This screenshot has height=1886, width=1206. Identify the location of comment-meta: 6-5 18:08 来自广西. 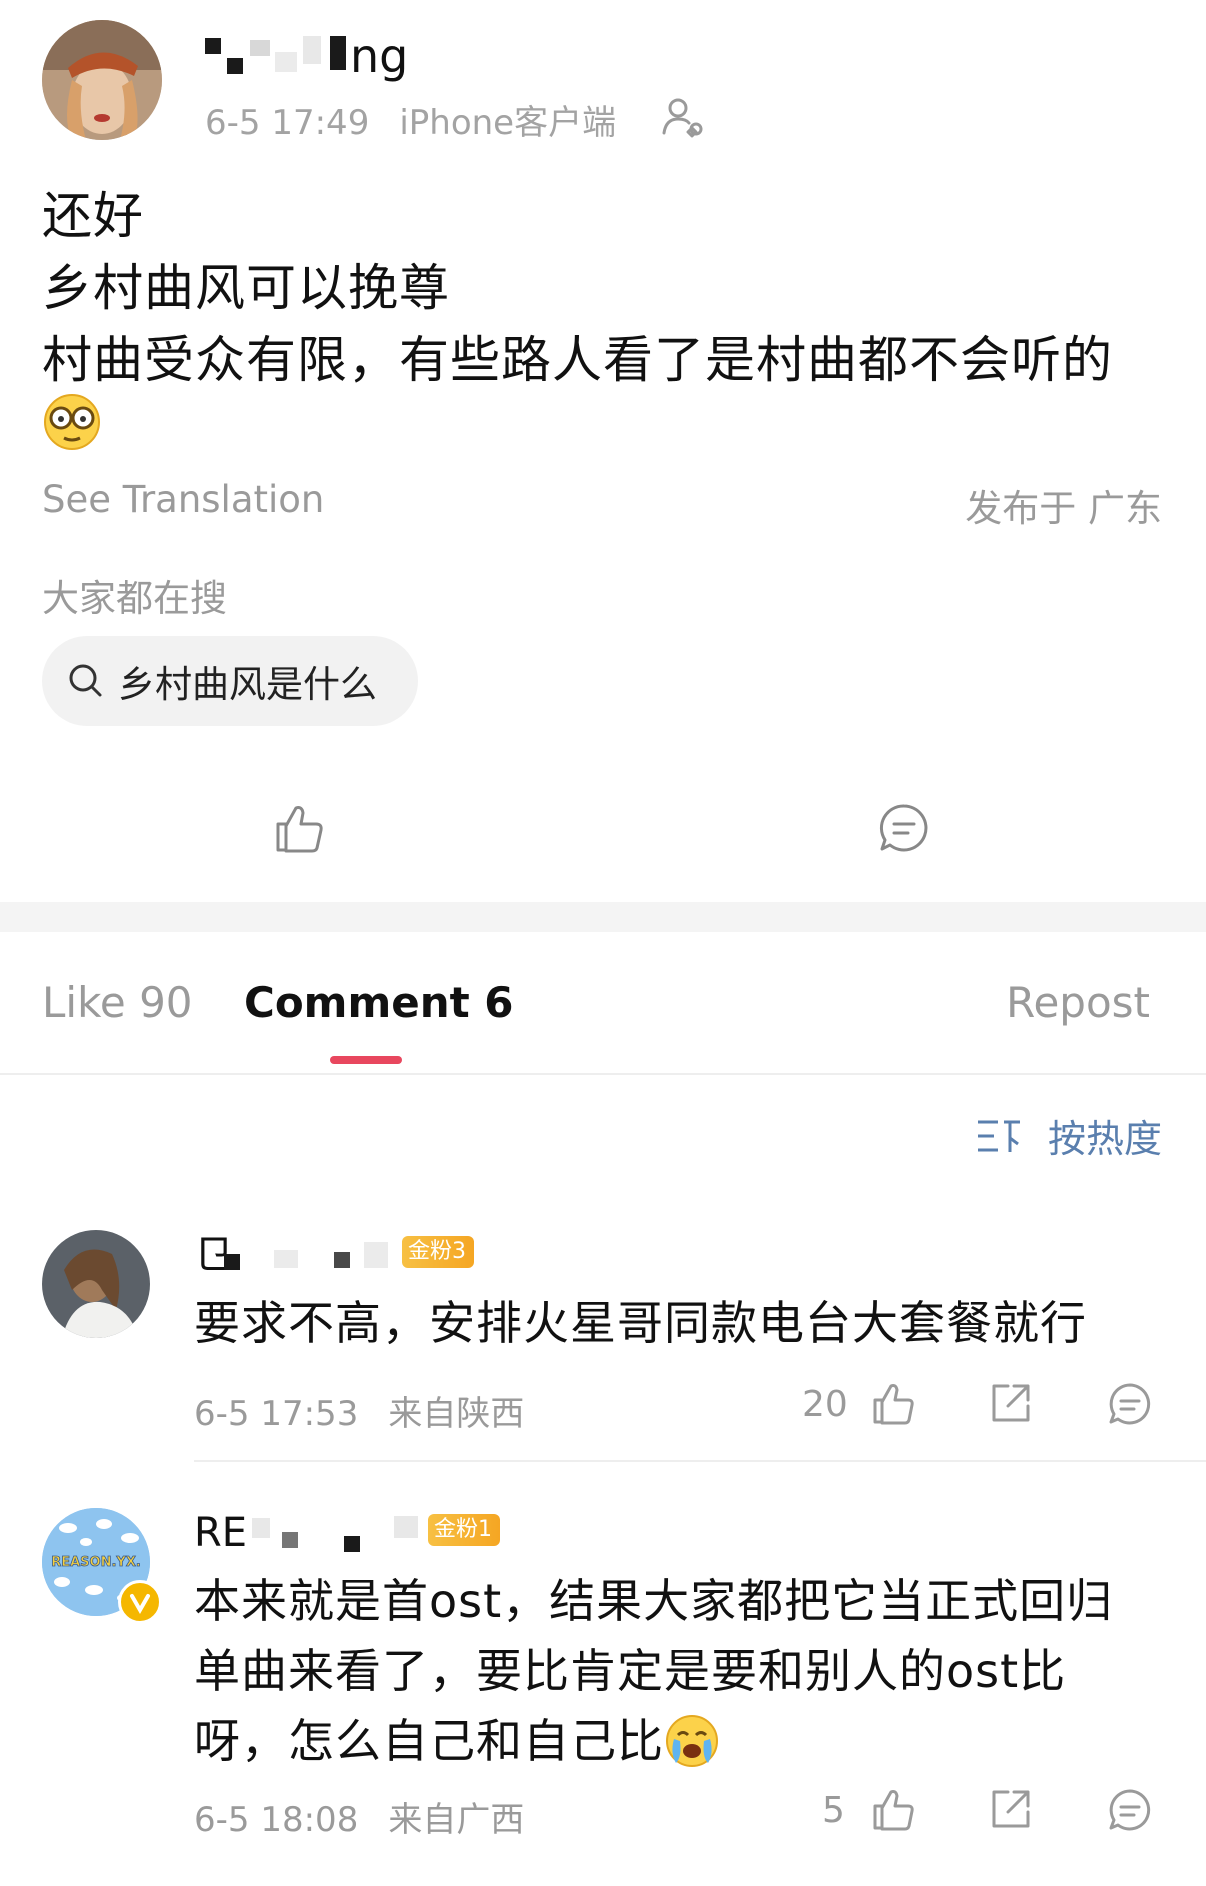
(374, 1816).